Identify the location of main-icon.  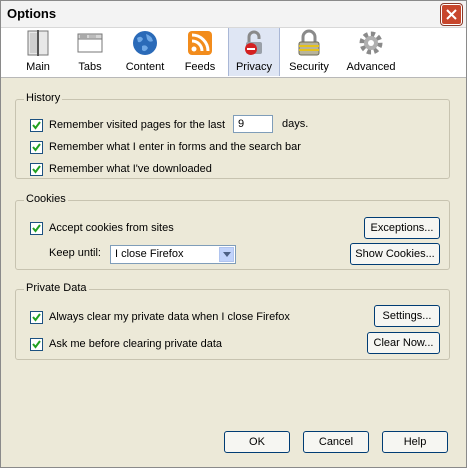
(38, 43).